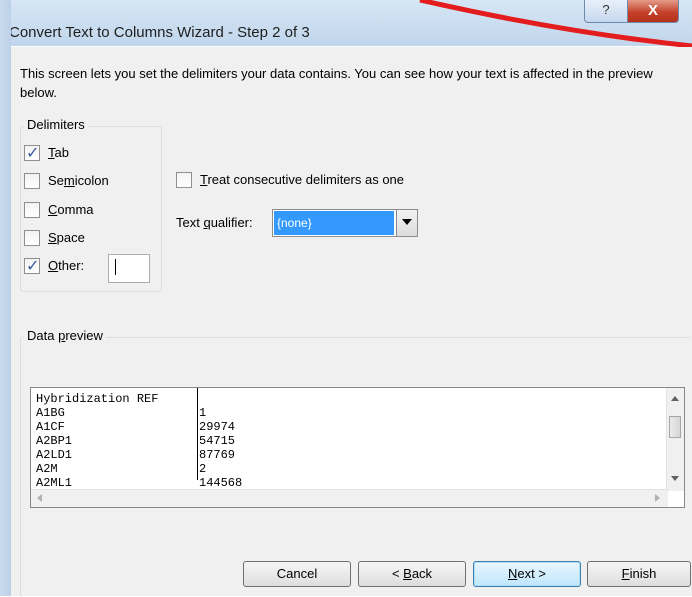  I want to click on scroll-up-icon, so click(675, 398).